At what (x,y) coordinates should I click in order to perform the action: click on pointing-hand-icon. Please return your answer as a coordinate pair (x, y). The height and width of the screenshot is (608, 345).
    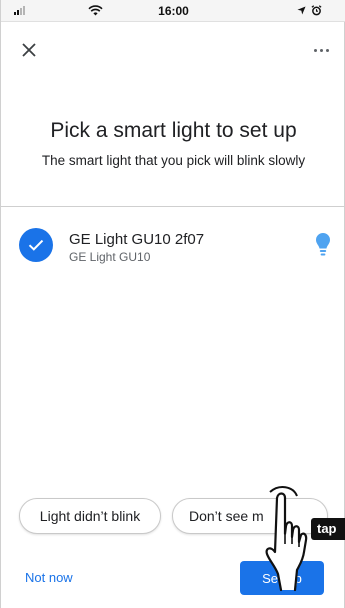
    Looking at the image, I should click on (286, 539).